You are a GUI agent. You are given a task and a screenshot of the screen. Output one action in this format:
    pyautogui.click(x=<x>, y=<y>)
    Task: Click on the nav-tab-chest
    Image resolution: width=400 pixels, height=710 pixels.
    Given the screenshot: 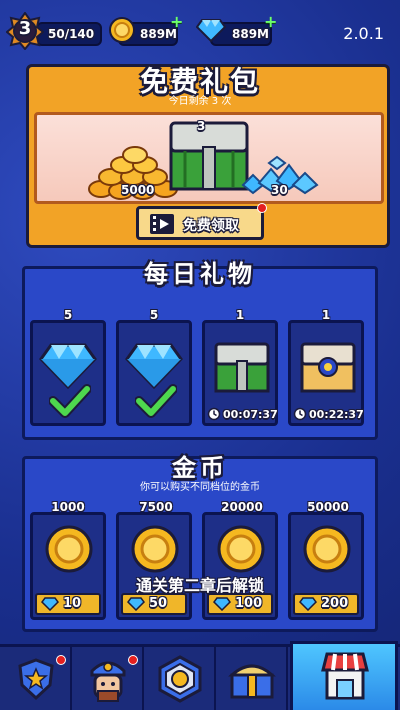 What is the action you would take?
    pyautogui.click(x=252, y=678)
    